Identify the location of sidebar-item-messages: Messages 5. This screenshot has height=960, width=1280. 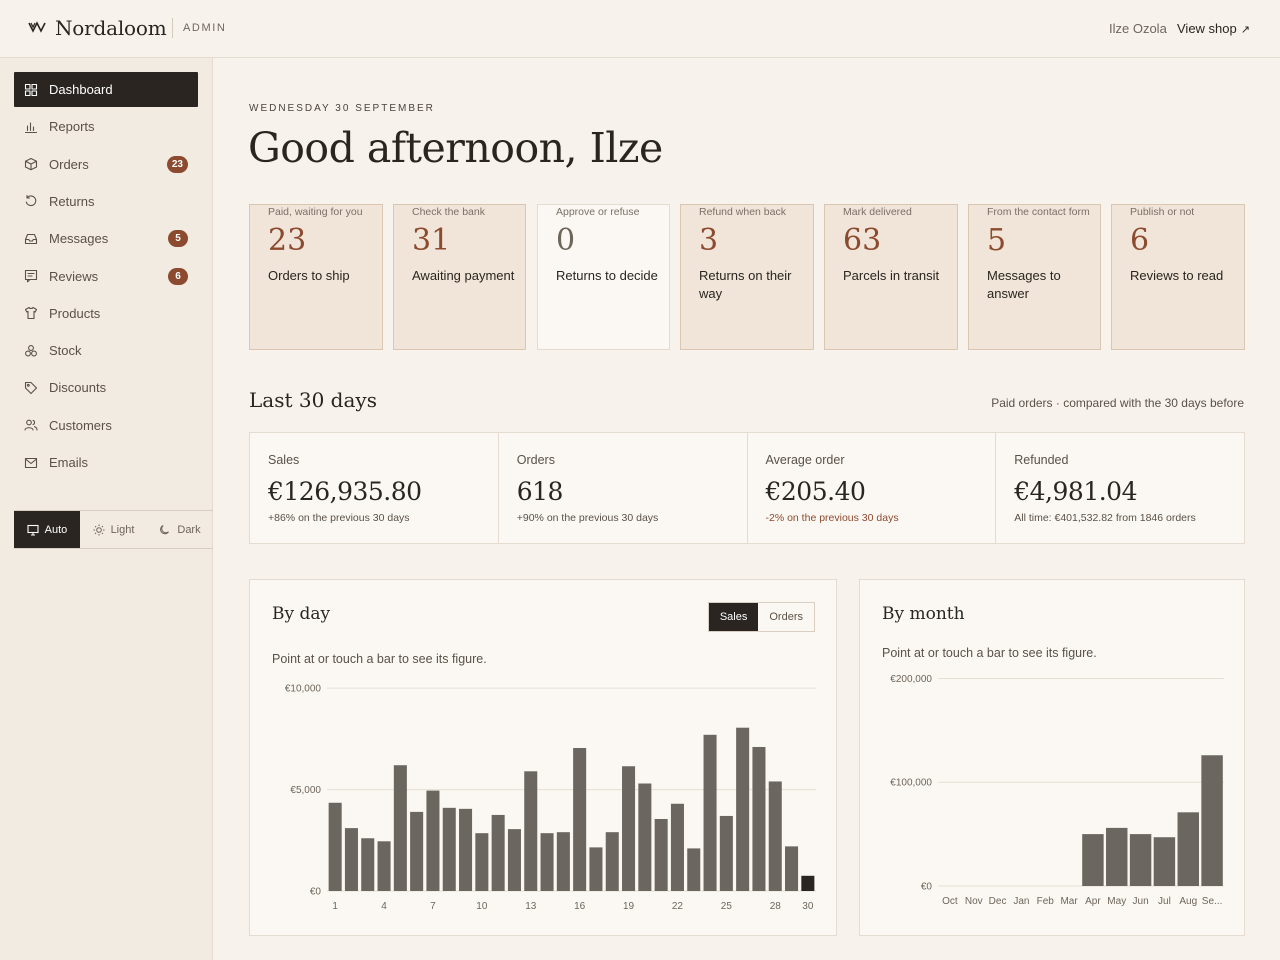
(106, 238).